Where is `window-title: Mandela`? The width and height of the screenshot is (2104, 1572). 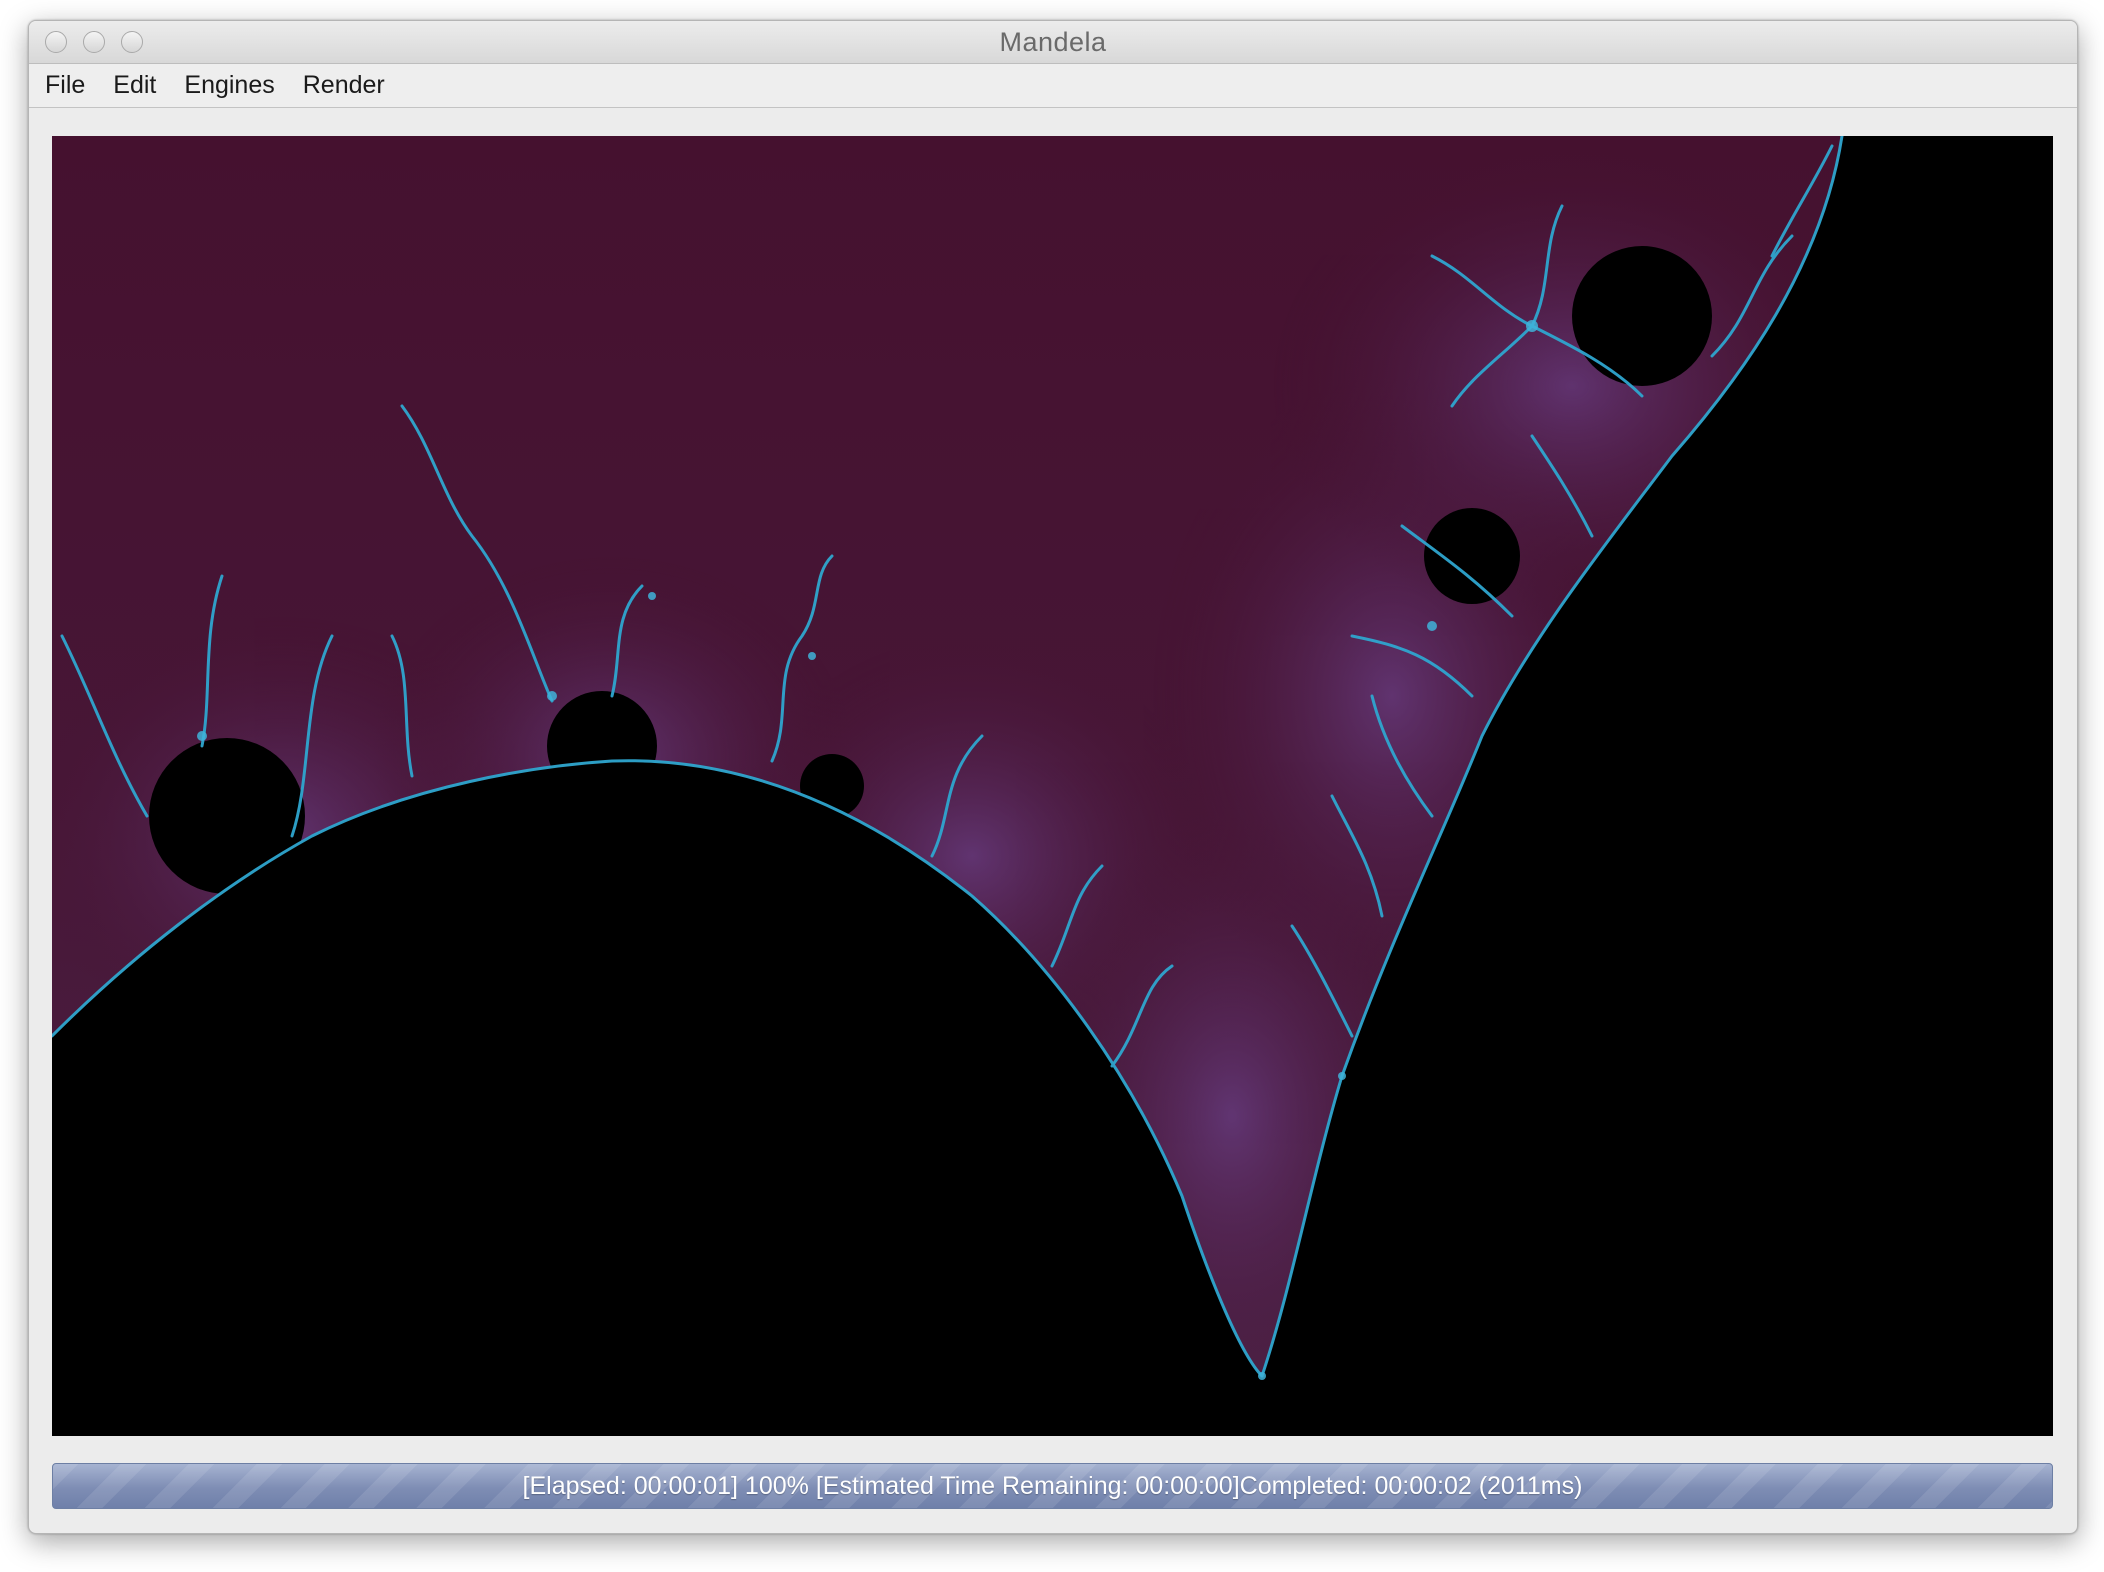 window-title: Mandela is located at coordinates (1053, 41).